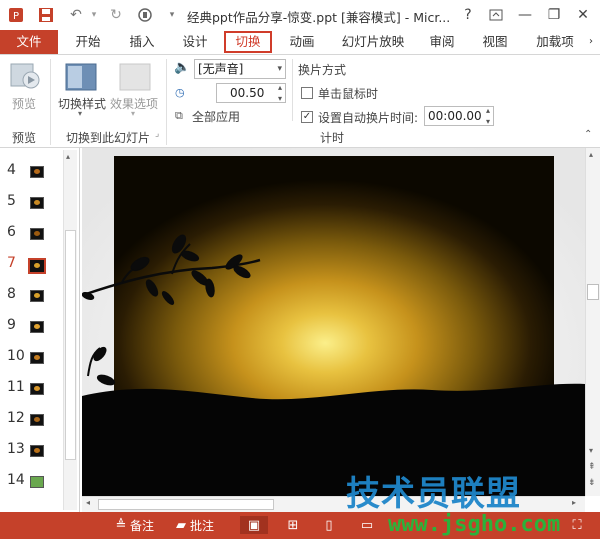  What do you see at coordinates (37, 266) in the screenshot?
I see `slide-thumbnail-selected` at bounding box center [37, 266].